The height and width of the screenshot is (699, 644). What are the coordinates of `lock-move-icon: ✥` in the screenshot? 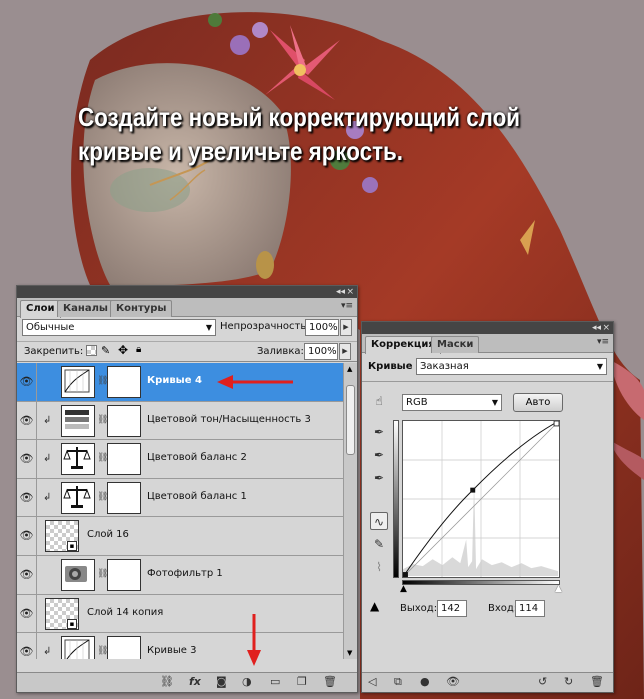 It's located at (123, 350).